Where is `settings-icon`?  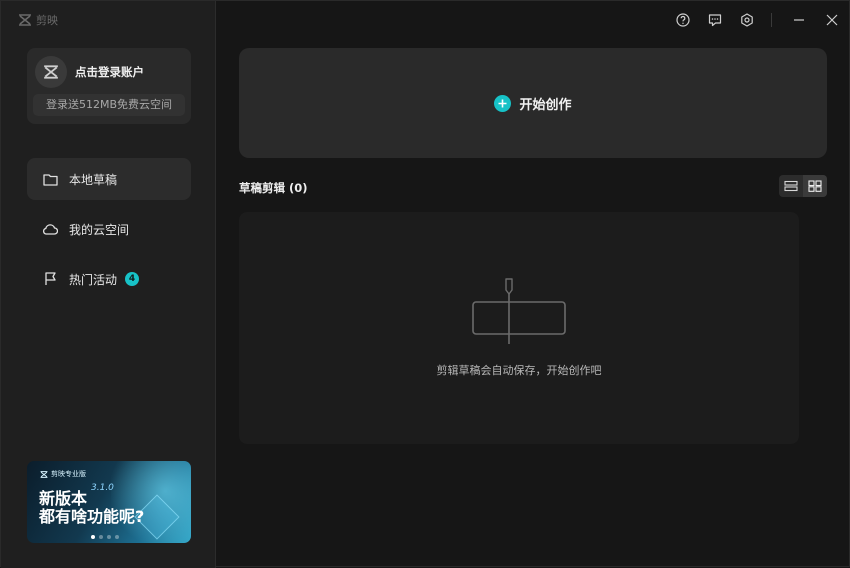
settings-icon is located at coordinates (747, 20).